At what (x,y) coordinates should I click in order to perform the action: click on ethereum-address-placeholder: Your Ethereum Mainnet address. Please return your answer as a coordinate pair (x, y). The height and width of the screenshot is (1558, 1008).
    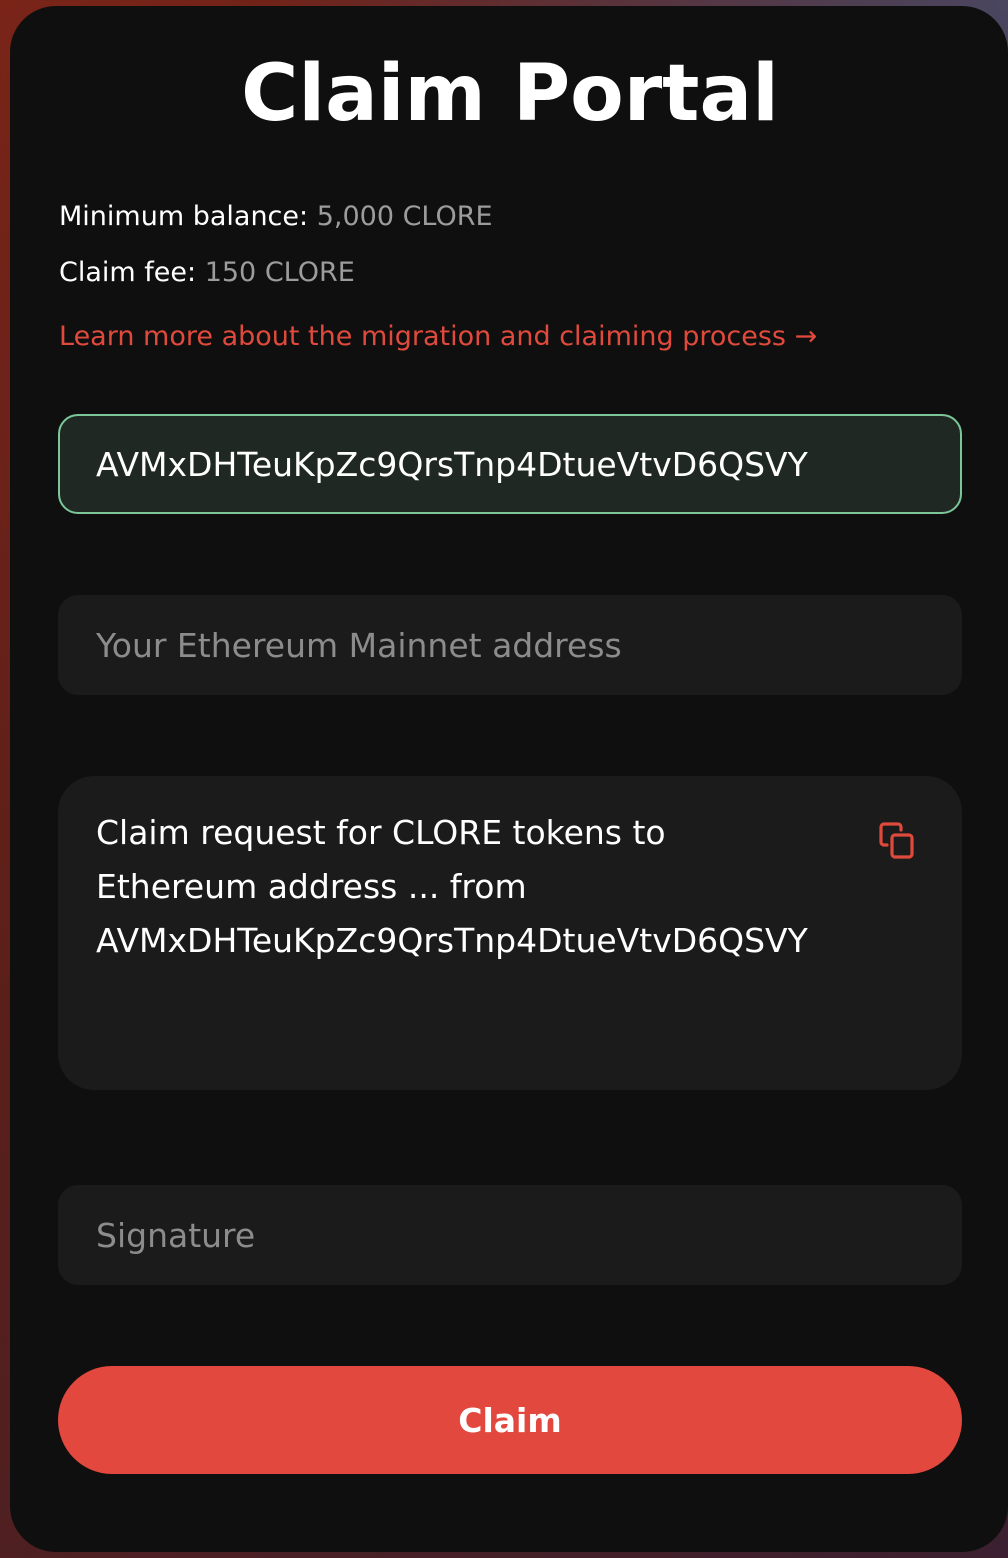
    Looking at the image, I should click on (359, 645).